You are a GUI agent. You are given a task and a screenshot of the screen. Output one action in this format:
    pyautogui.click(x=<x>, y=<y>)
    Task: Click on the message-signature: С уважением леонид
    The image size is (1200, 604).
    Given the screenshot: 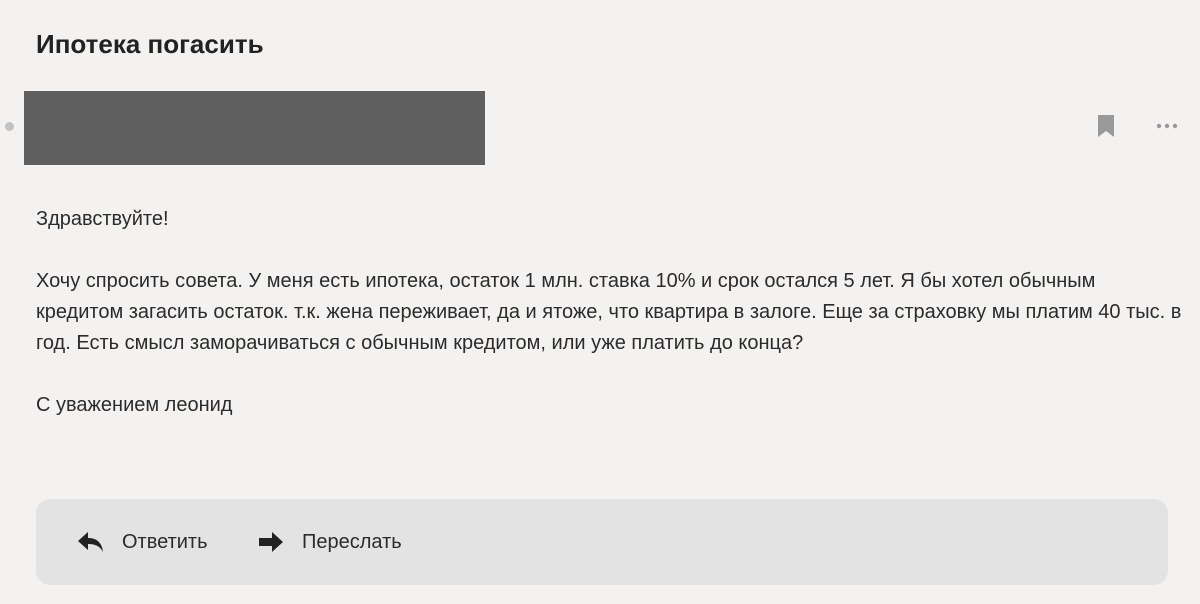 What is the action you would take?
    pyautogui.click(x=134, y=405)
    